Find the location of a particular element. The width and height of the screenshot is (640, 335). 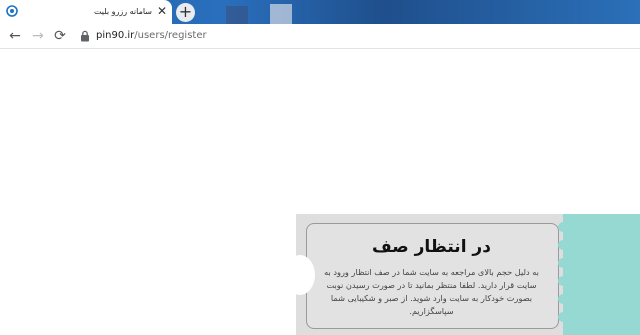

reload-icon: ⟳ is located at coordinates (60, 36).